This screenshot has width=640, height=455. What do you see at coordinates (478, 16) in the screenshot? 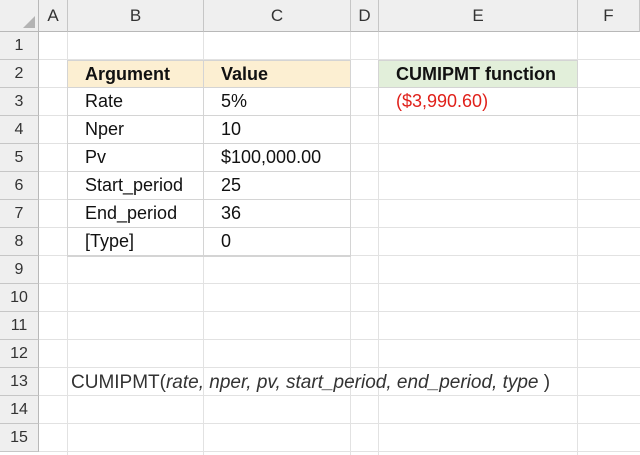
I see `column-header-e: E` at bounding box center [478, 16].